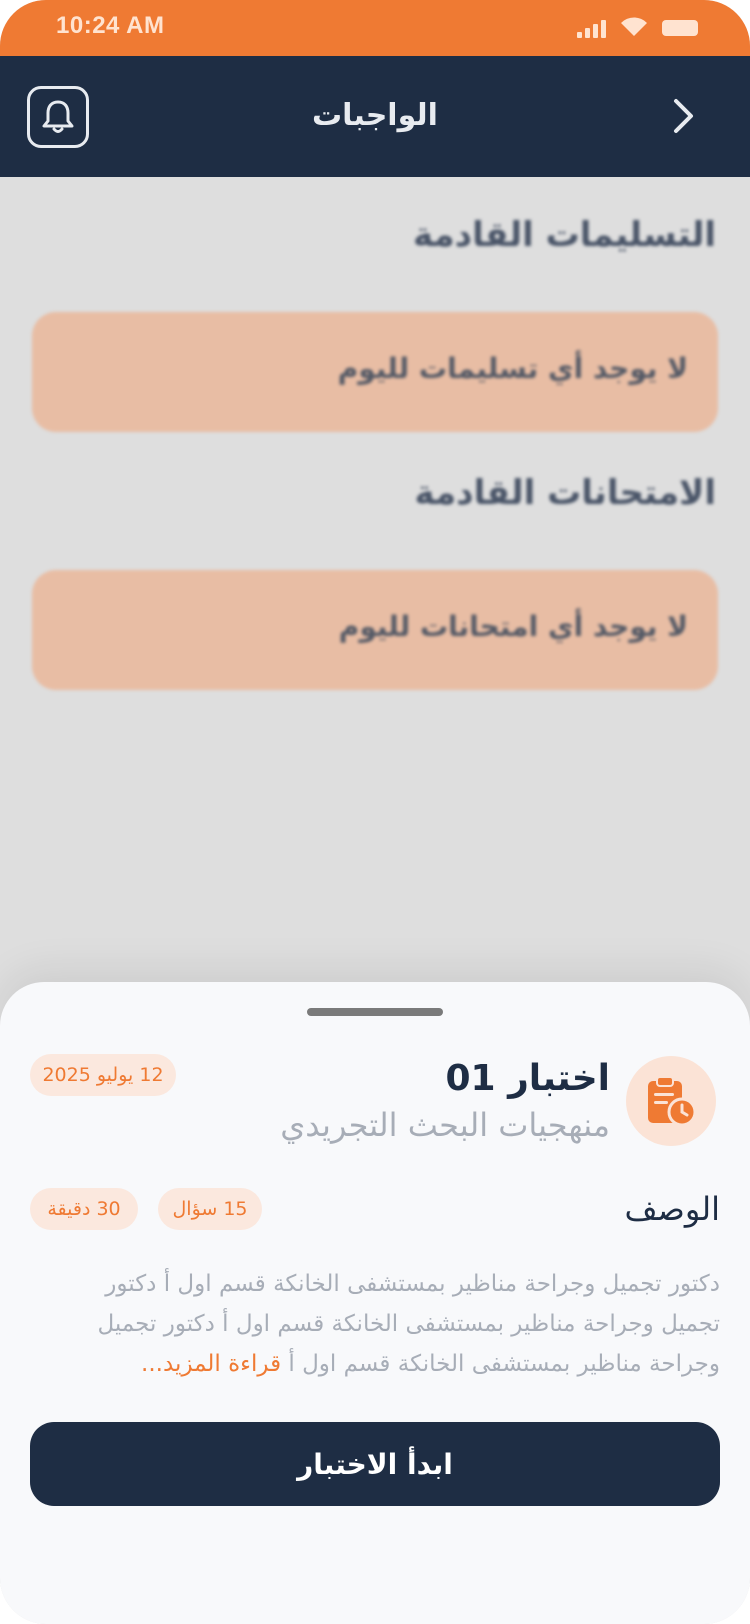  I want to click on question-count-badge: 15 سؤال, so click(210, 1209).